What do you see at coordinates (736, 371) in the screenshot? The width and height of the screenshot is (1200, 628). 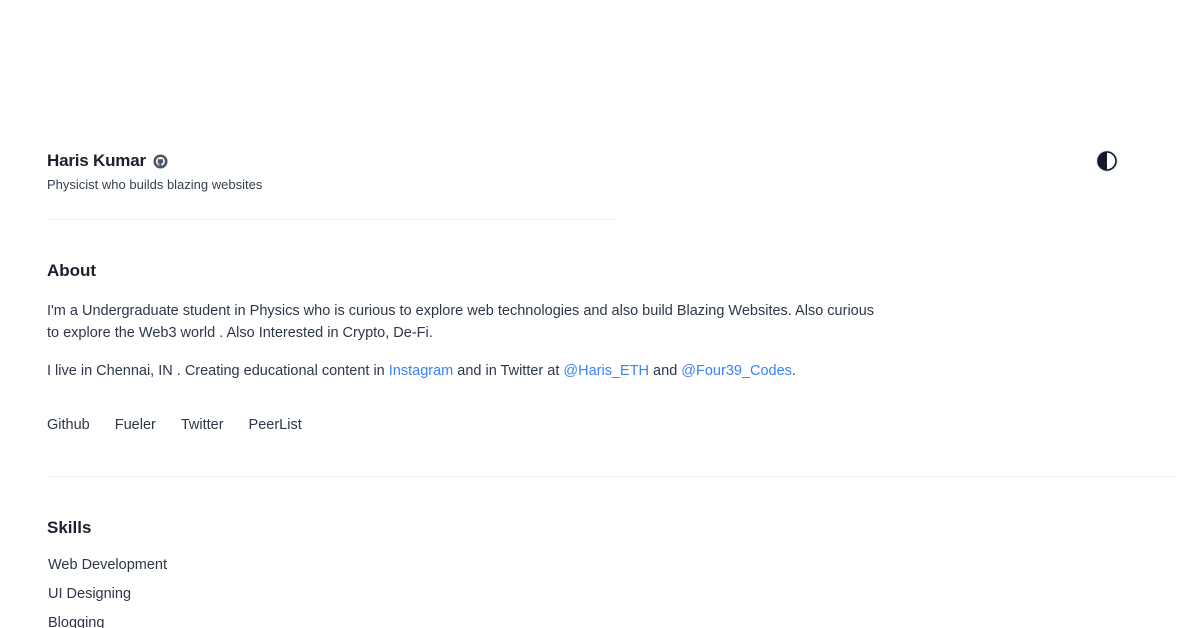 I see `twitter-four39-codes-link: @Four39_Codes` at bounding box center [736, 371].